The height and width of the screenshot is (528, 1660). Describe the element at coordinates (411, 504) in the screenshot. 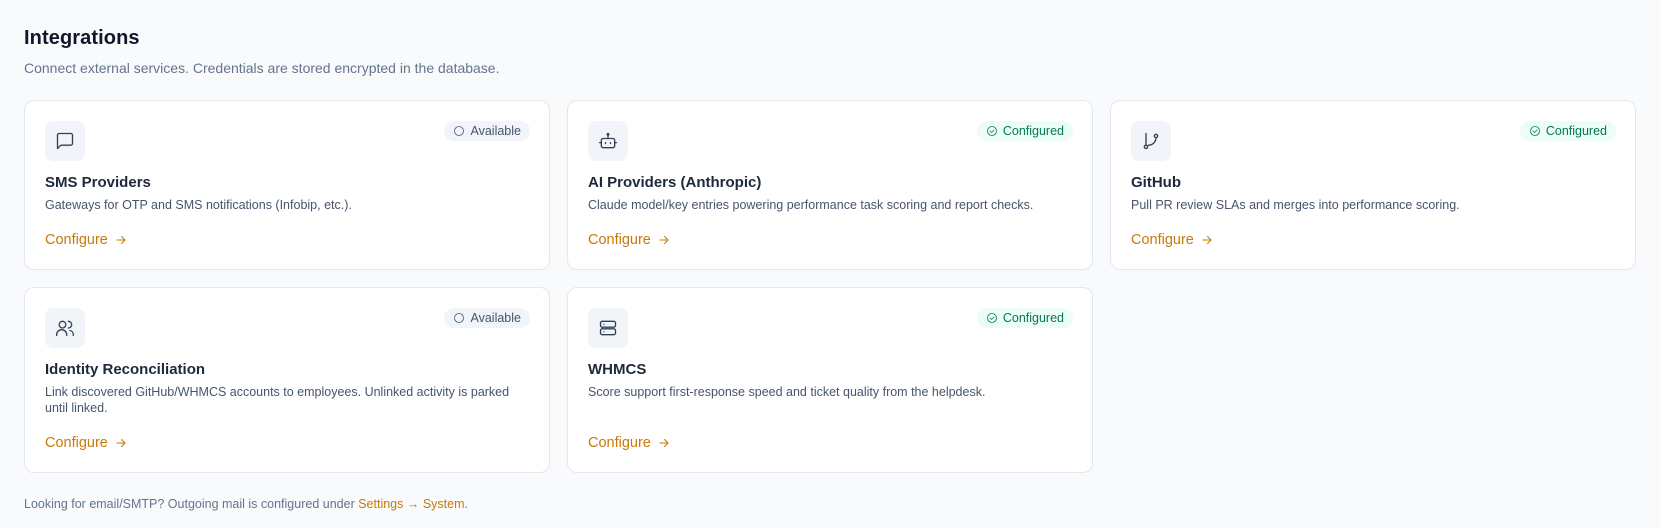

I see `settings-system-link: Settings → System` at that location.